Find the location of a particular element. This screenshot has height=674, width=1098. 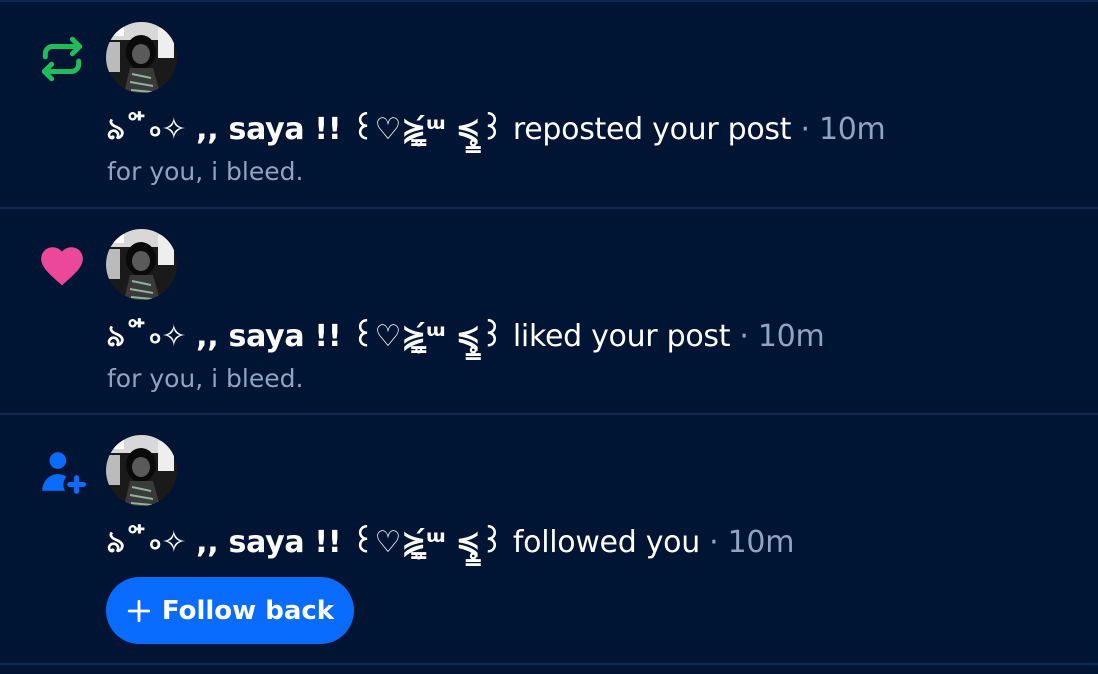

follow-back-button: Follow back is located at coordinates (230, 610).